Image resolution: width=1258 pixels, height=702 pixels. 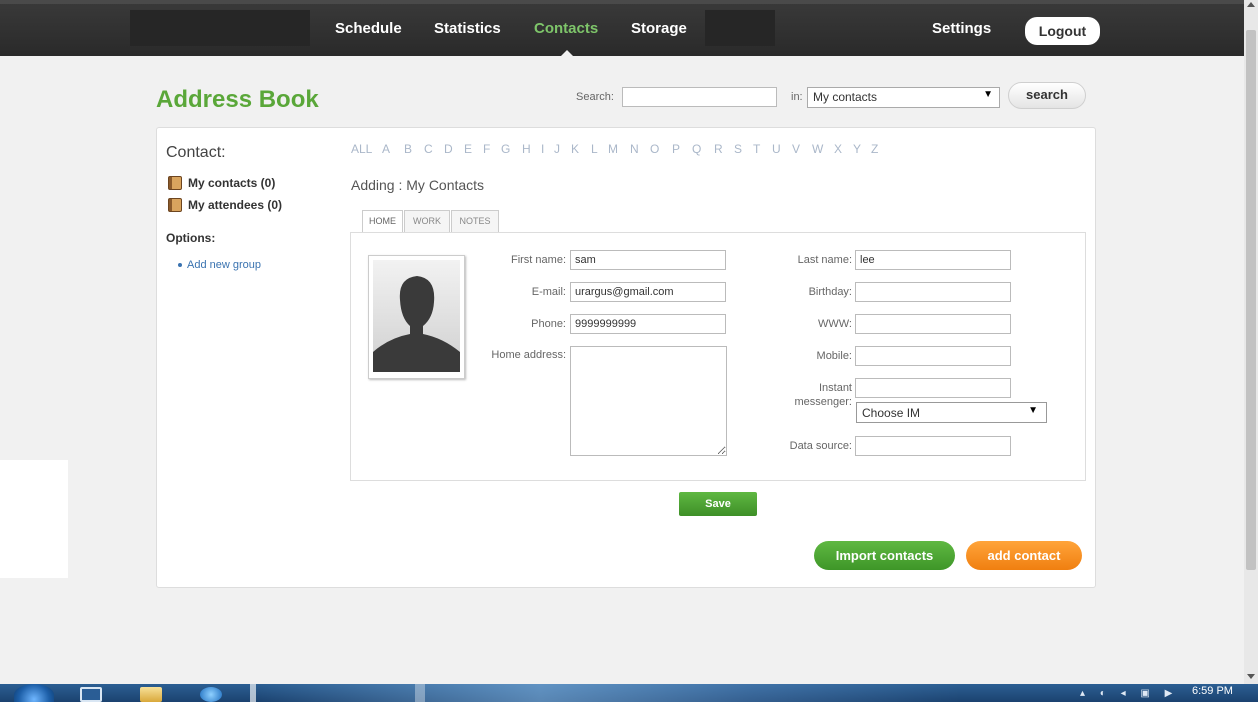 What do you see at coordinates (1251, 676) in the screenshot?
I see `scroll-down-arrow-icon` at bounding box center [1251, 676].